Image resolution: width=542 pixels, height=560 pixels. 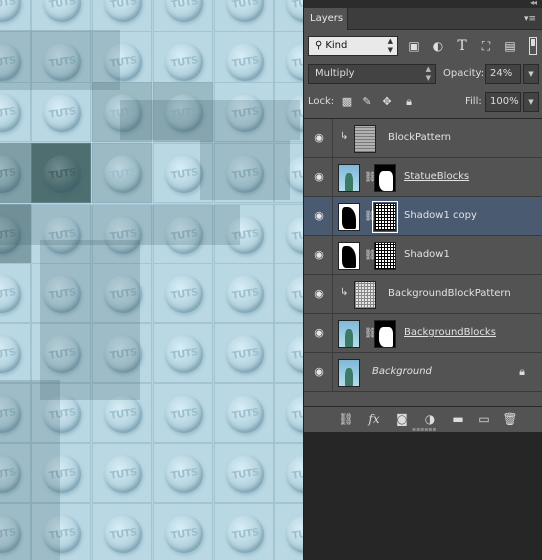 What do you see at coordinates (533, 46) in the screenshot?
I see `filter-toggle-switch` at bounding box center [533, 46].